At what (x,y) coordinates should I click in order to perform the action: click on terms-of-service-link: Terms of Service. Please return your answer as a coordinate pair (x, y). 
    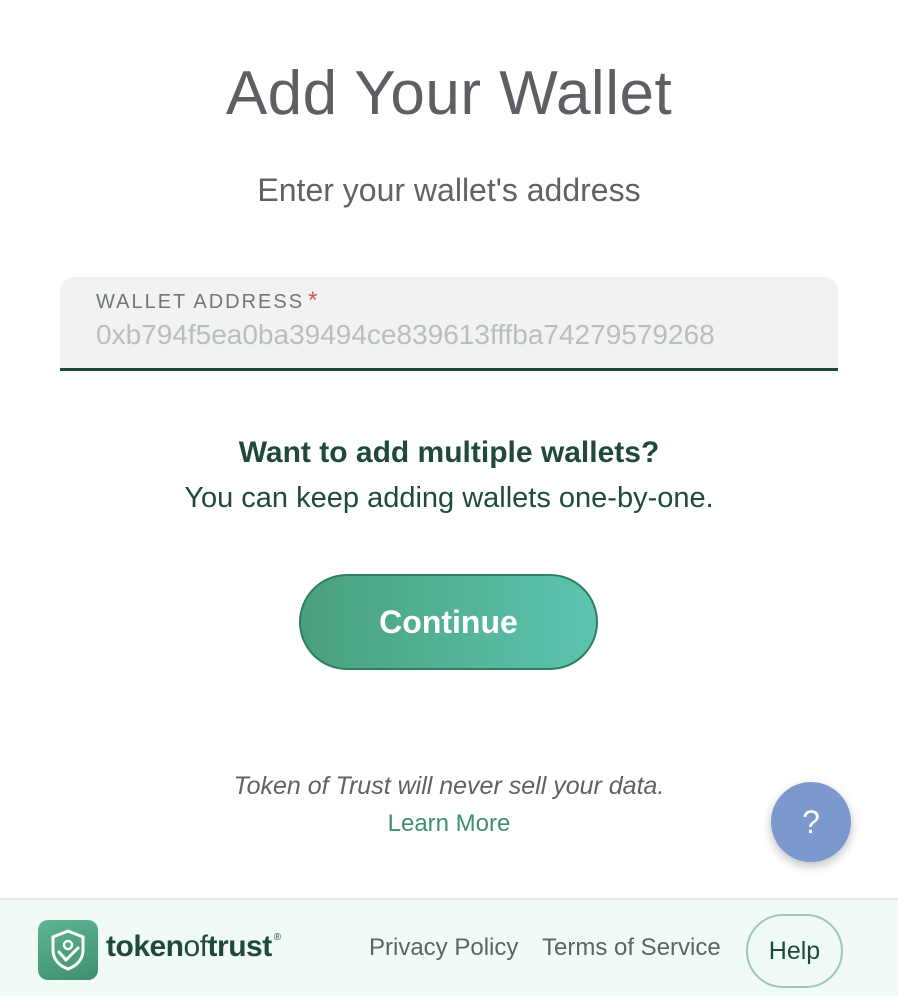
    Looking at the image, I should click on (631, 948).